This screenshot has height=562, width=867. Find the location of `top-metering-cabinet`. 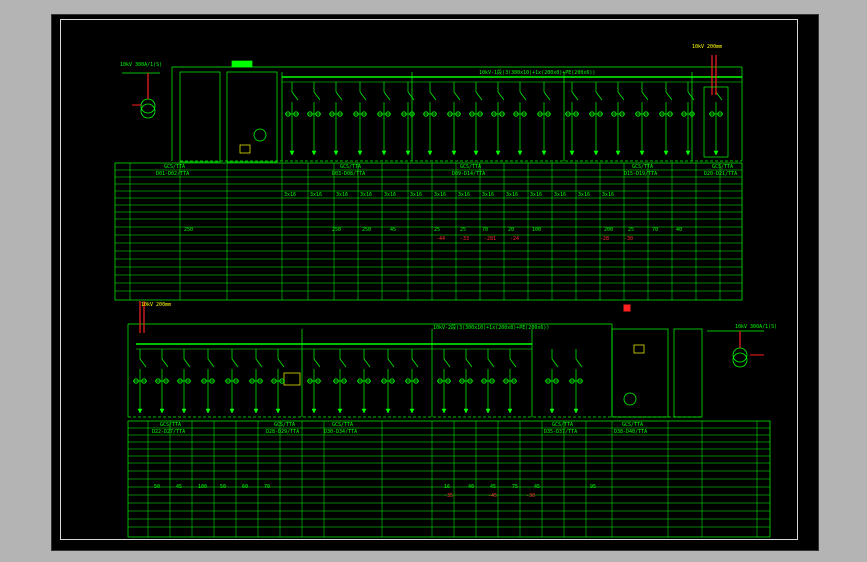

top-metering-cabinet is located at coordinates (252, 117).